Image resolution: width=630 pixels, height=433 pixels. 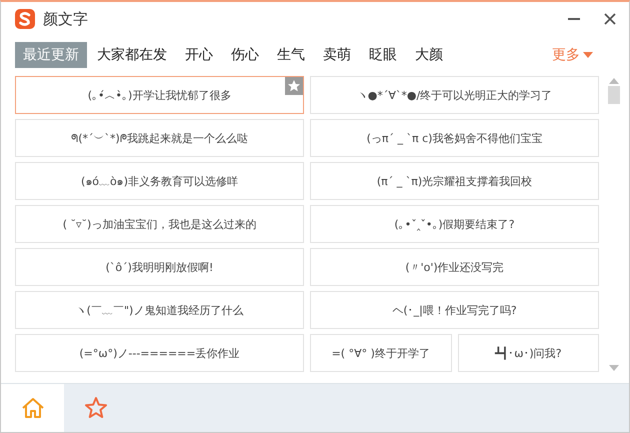 I want to click on category-tab: 生气, so click(x=291, y=55).